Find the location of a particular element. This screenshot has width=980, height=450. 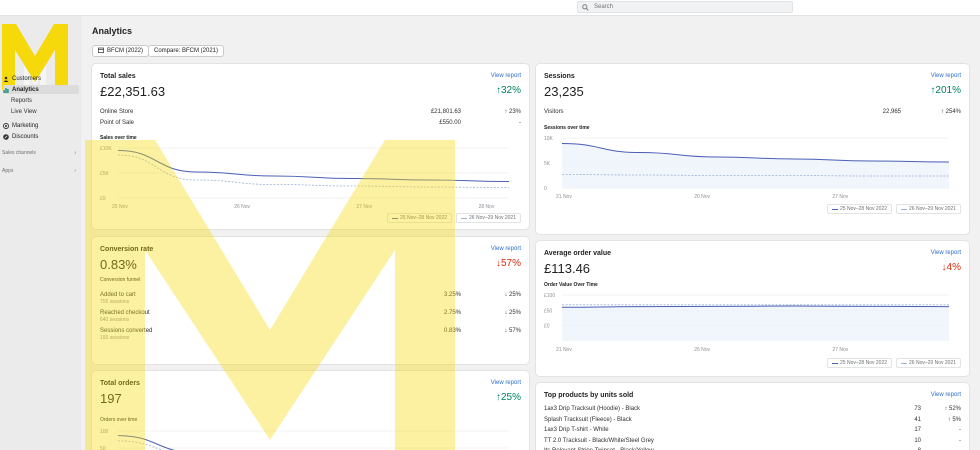

date-range-button: BFCM (2022) is located at coordinates (121, 51).